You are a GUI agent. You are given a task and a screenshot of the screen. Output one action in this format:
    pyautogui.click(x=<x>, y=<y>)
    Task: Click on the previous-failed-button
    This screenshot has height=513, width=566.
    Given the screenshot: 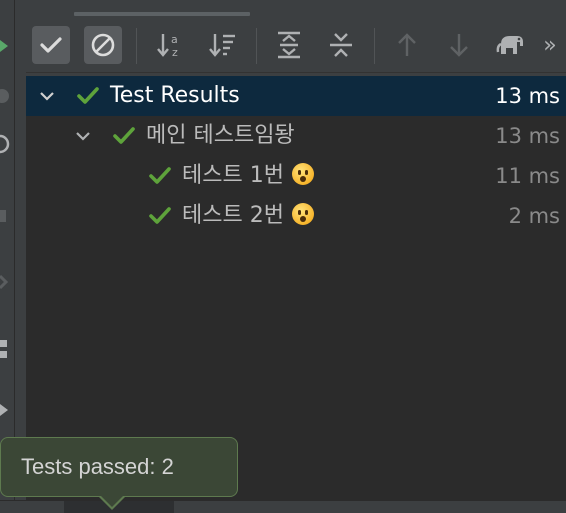 What is the action you would take?
    pyautogui.click(x=407, y=45)
    